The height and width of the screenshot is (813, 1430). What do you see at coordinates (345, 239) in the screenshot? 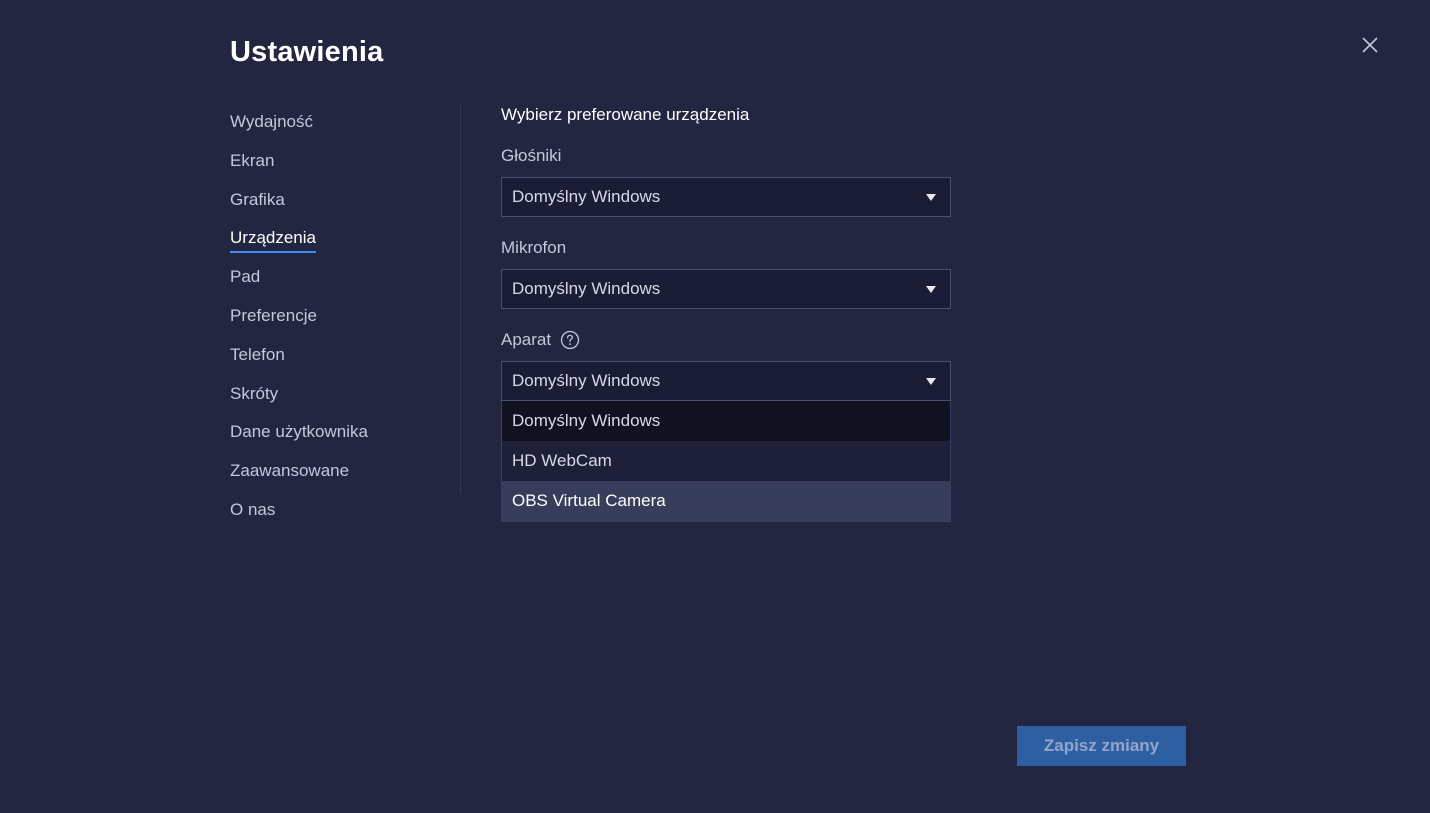
I see `sidebar-item-devices: Urządzenia` at bounding box center [345, 239].